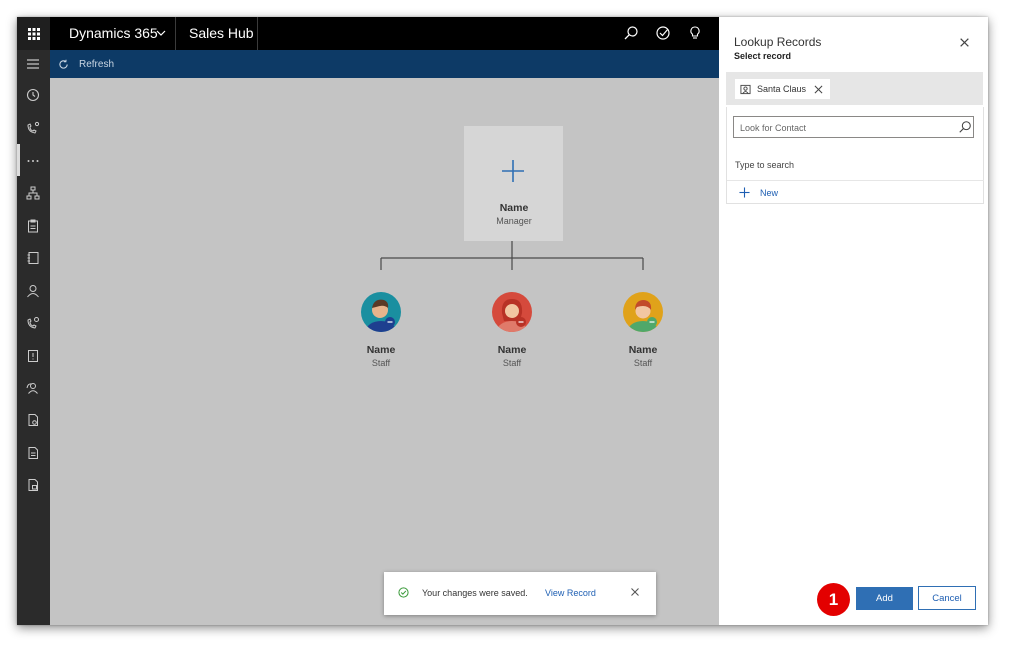  What do you see at coordinates (33, 128) in the screenshot?
I see `phone-person-icon` at bounding box center [33, 128].